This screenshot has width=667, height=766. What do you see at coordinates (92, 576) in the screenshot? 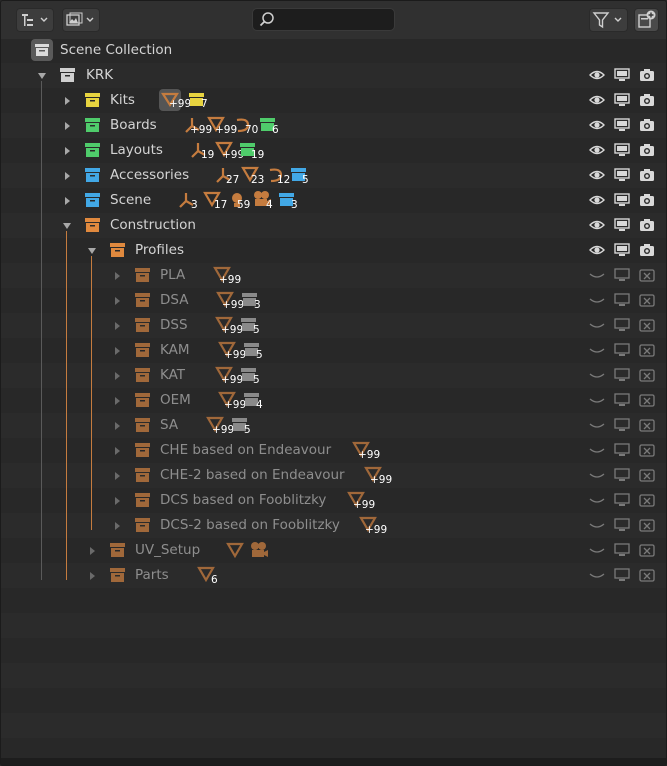
I see `parts-expand-toggle` at bounding box center [92, 576].